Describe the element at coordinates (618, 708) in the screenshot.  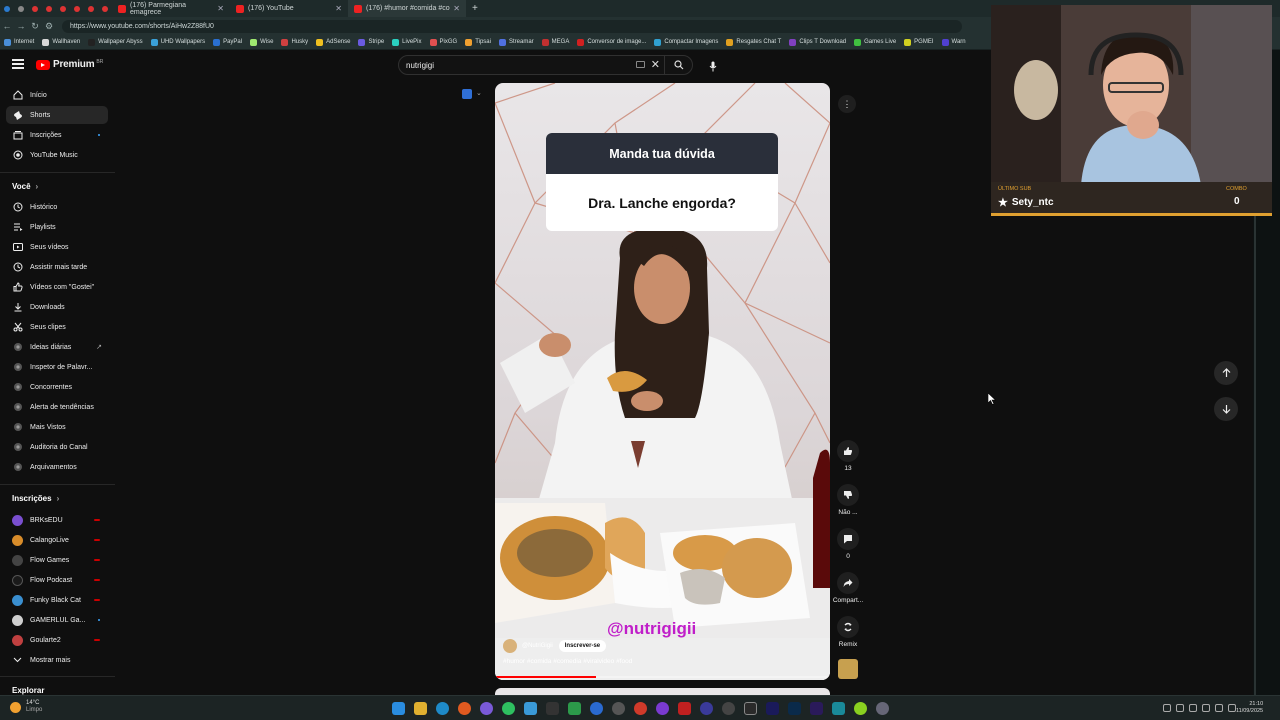
I see `obs-icon` at that location.